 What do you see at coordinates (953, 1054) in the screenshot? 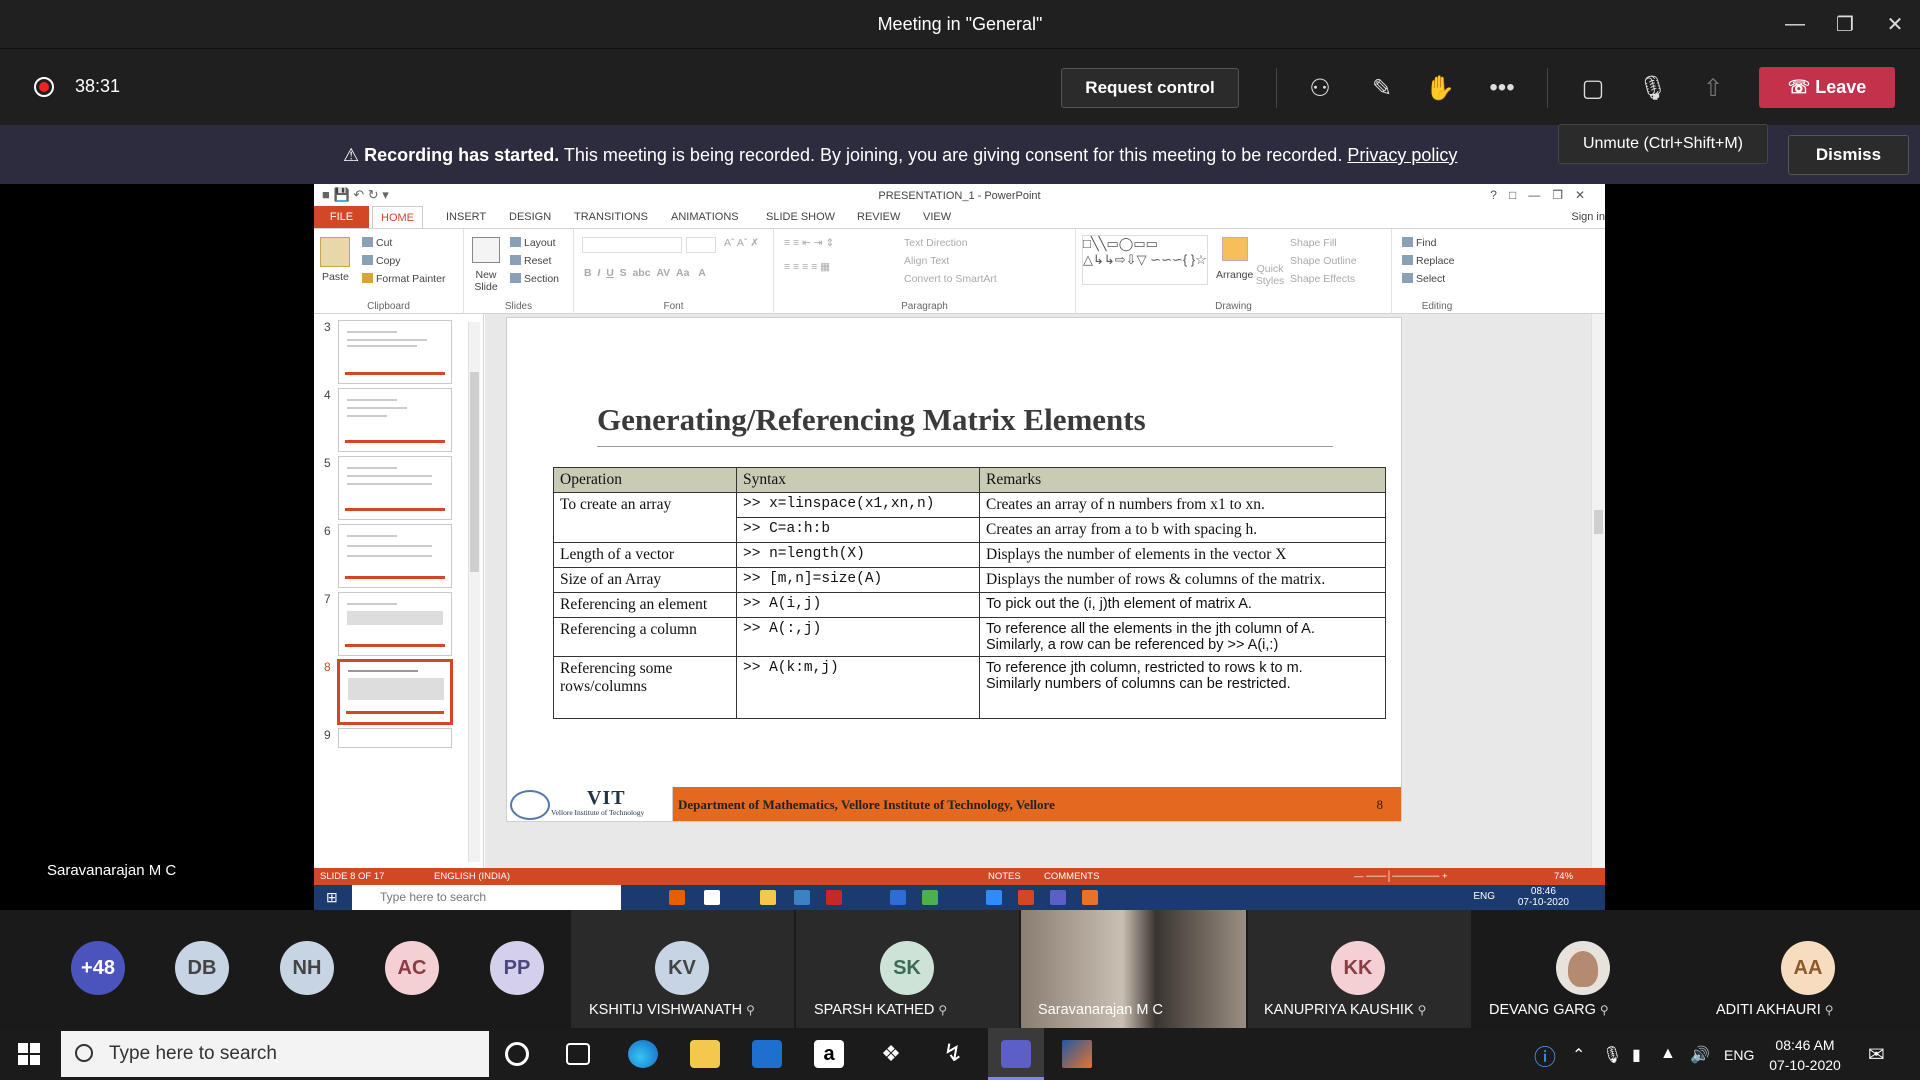
I see `app-icon: ↯` at bounding box center [953, 1054].